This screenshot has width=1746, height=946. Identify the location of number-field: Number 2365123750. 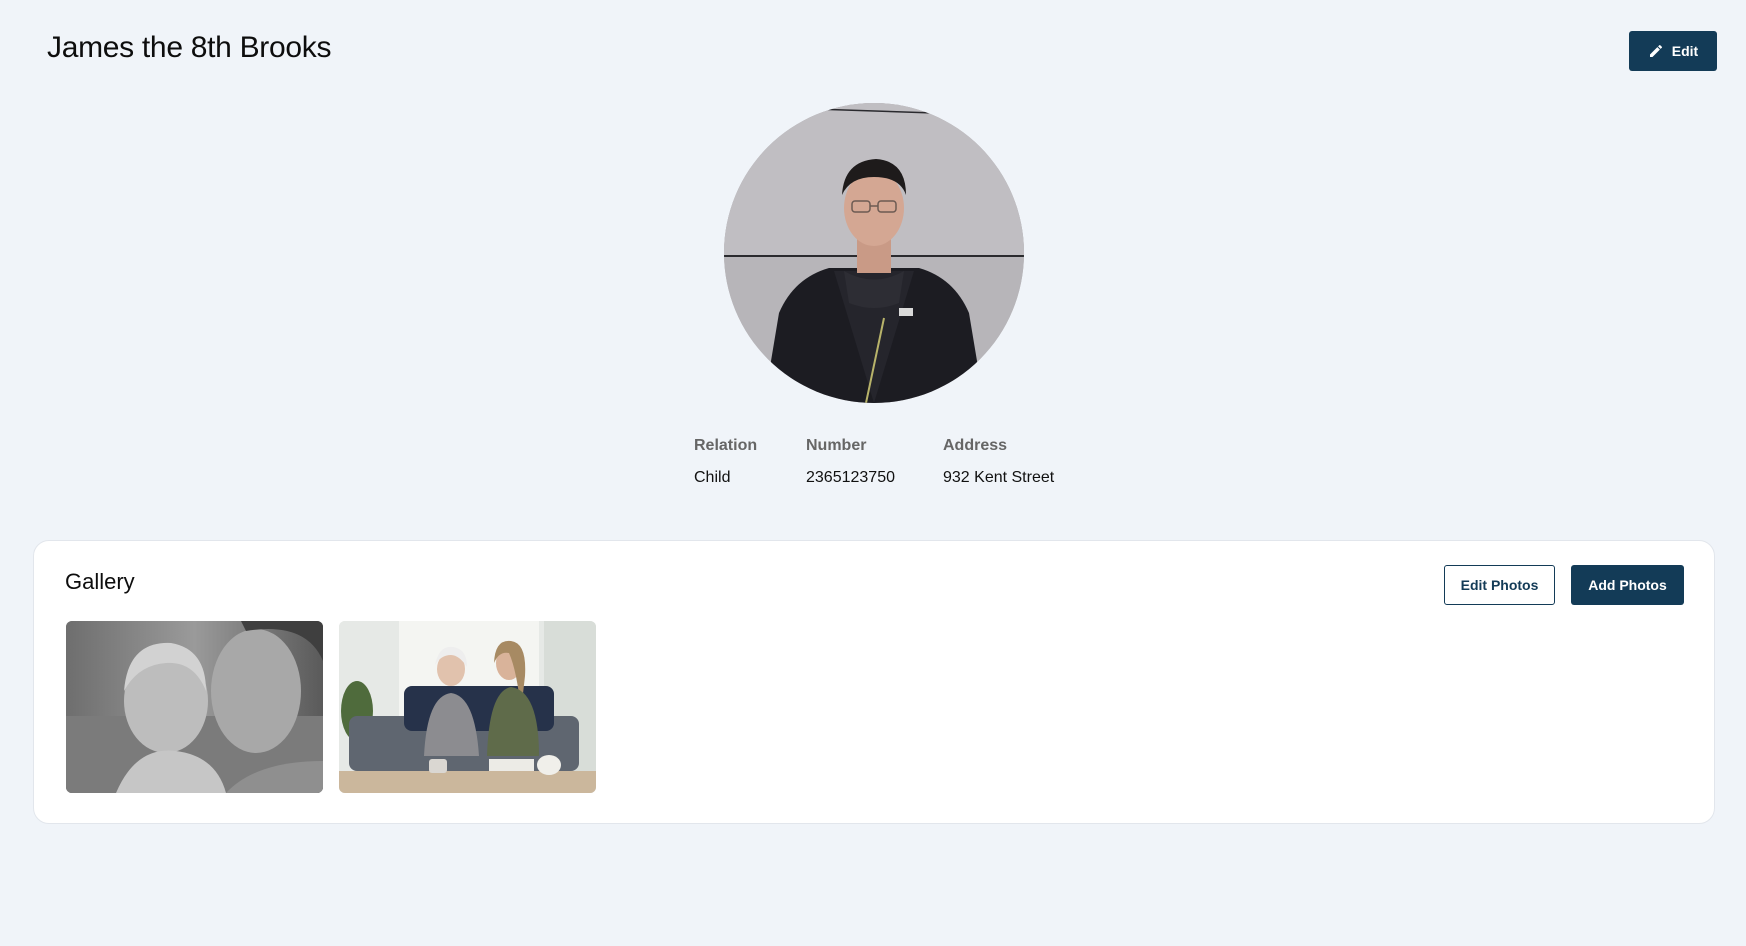
(850, 462).